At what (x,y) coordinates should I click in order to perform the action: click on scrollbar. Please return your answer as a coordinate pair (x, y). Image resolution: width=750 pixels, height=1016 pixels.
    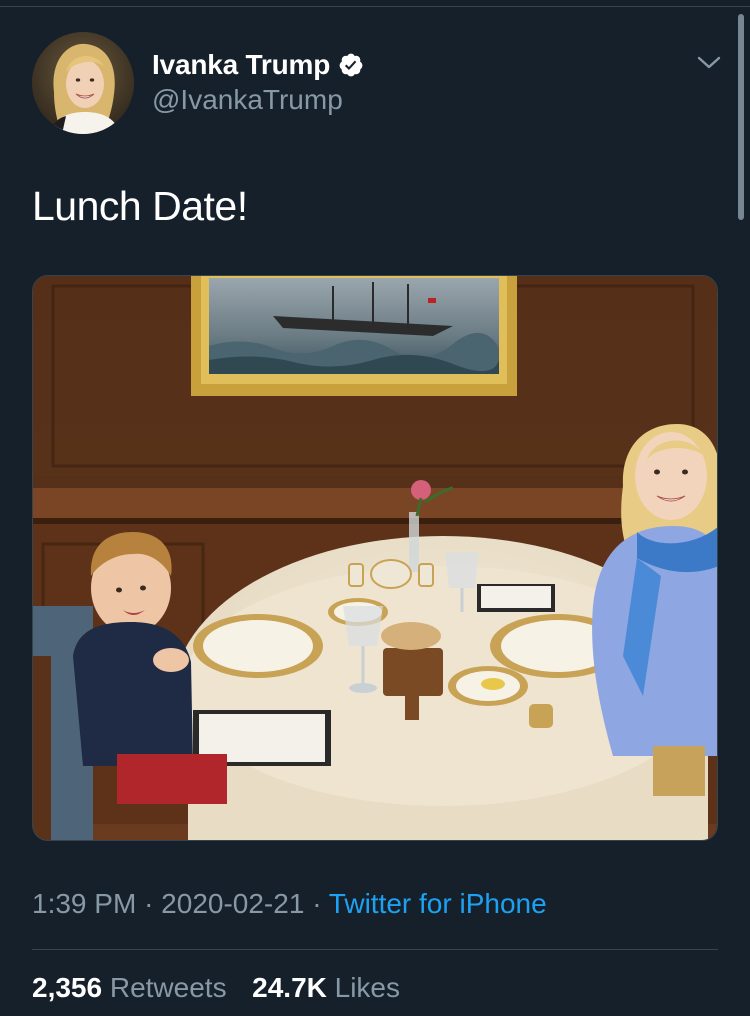
    Looking at the image, I should click on (741, 117).